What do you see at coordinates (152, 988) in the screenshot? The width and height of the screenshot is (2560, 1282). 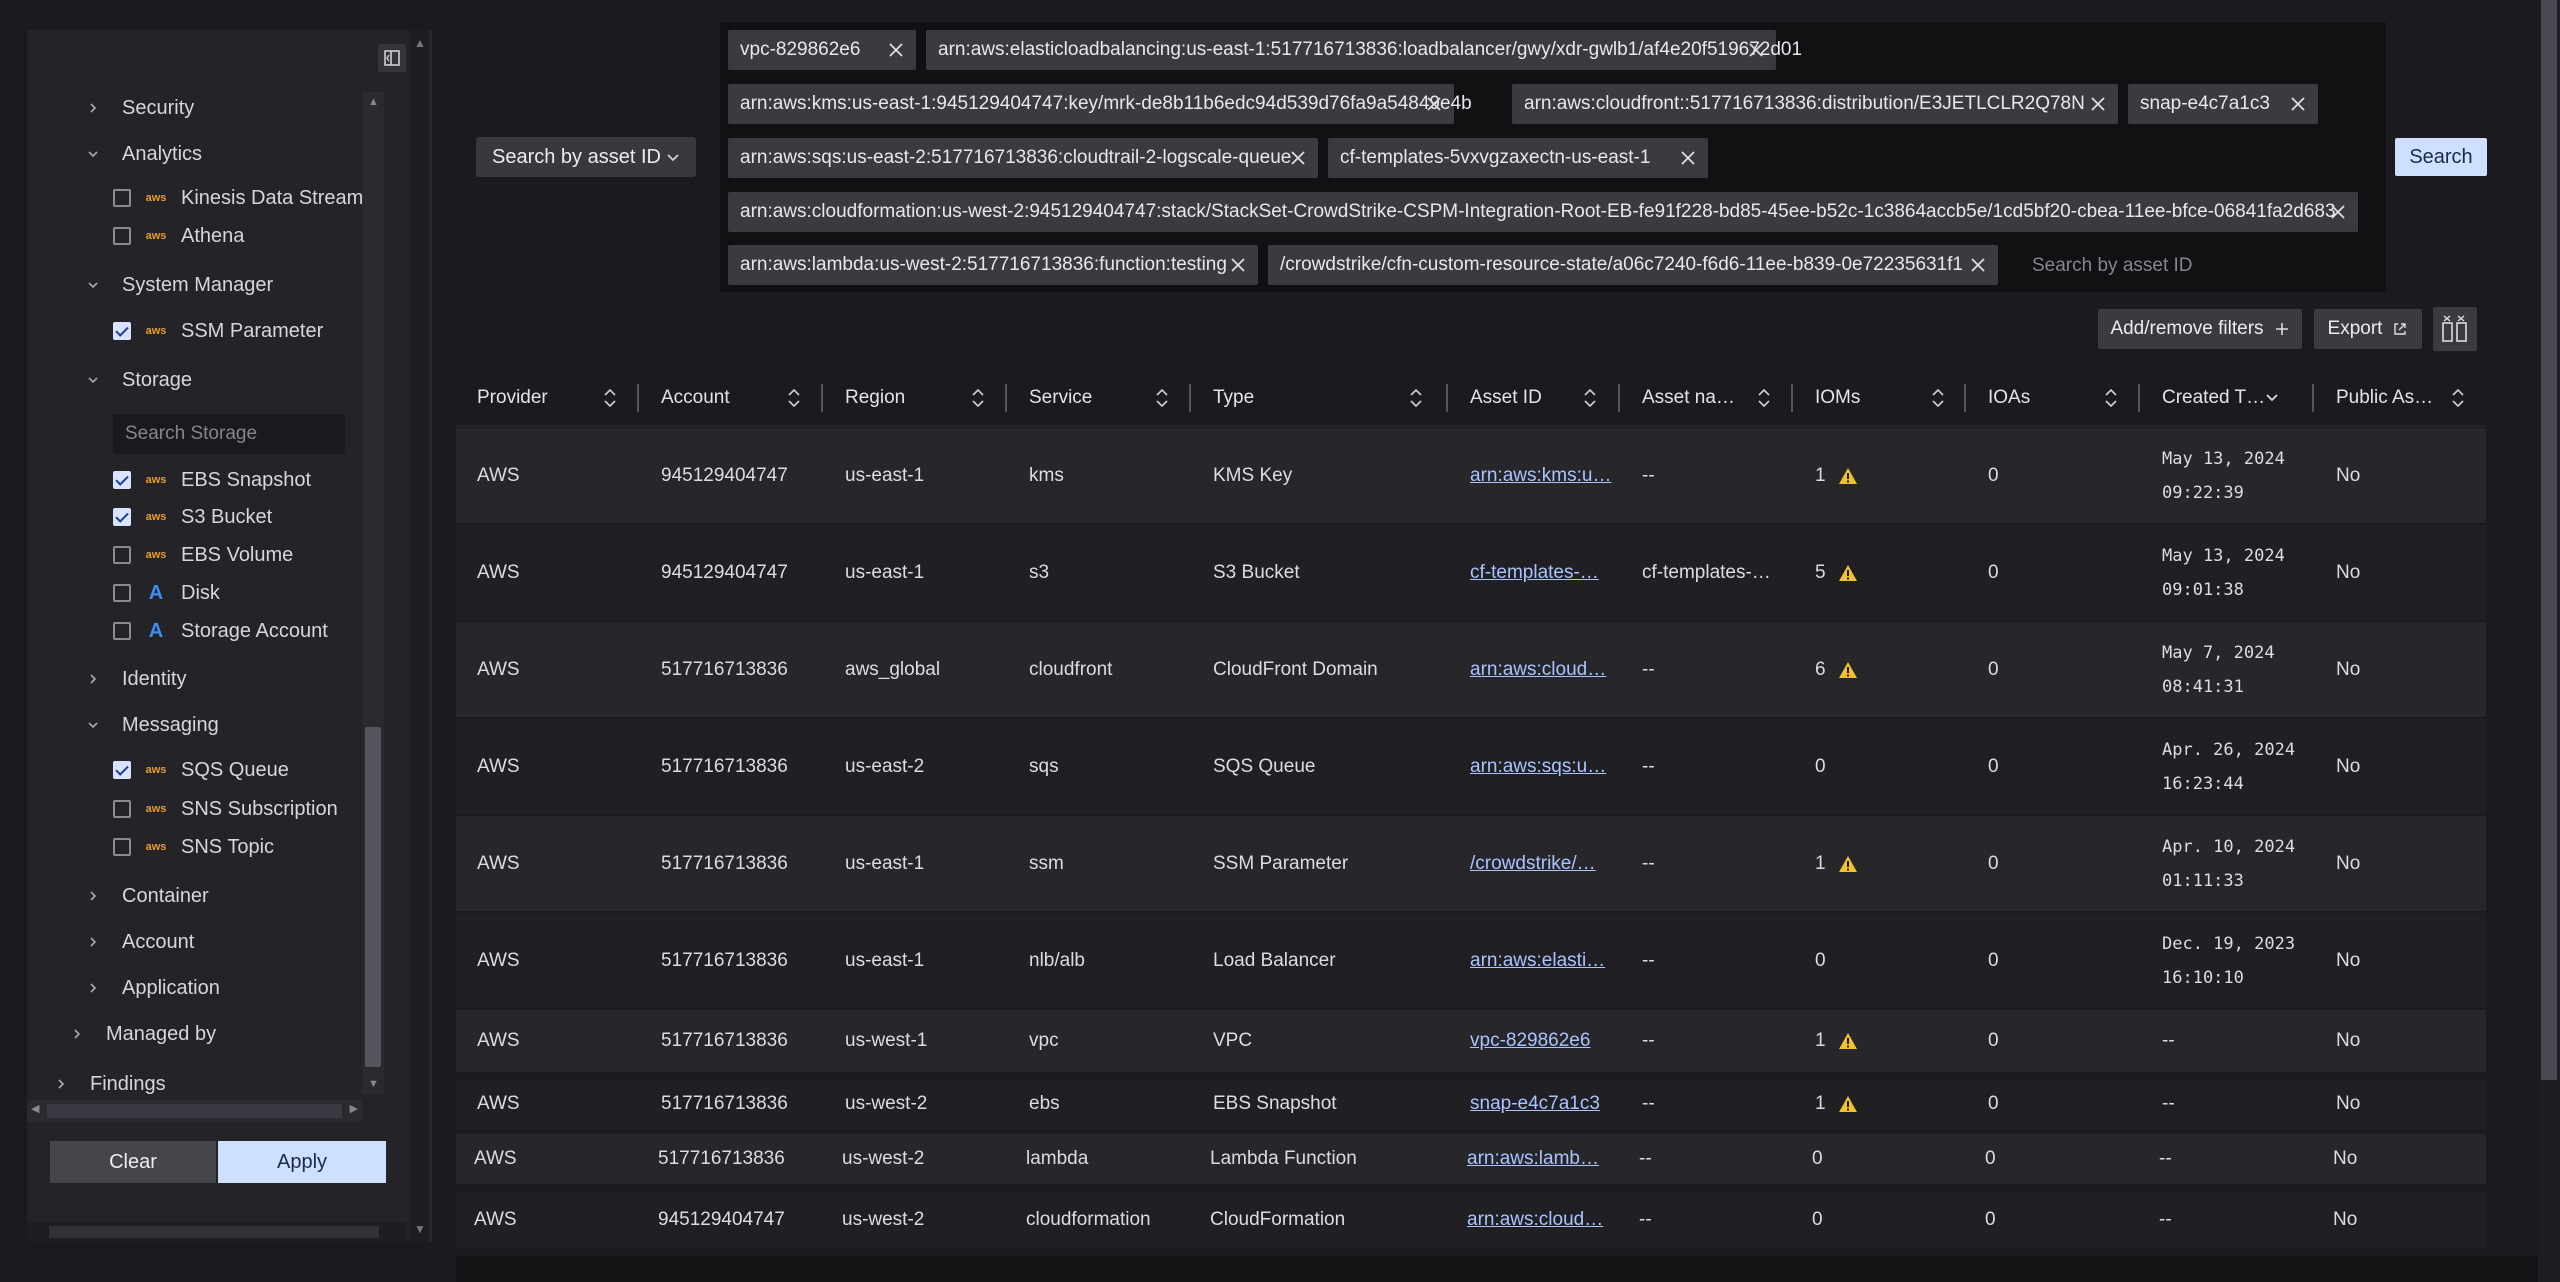 I see `filter-group-application: Application` at bounding box center [152, 988].